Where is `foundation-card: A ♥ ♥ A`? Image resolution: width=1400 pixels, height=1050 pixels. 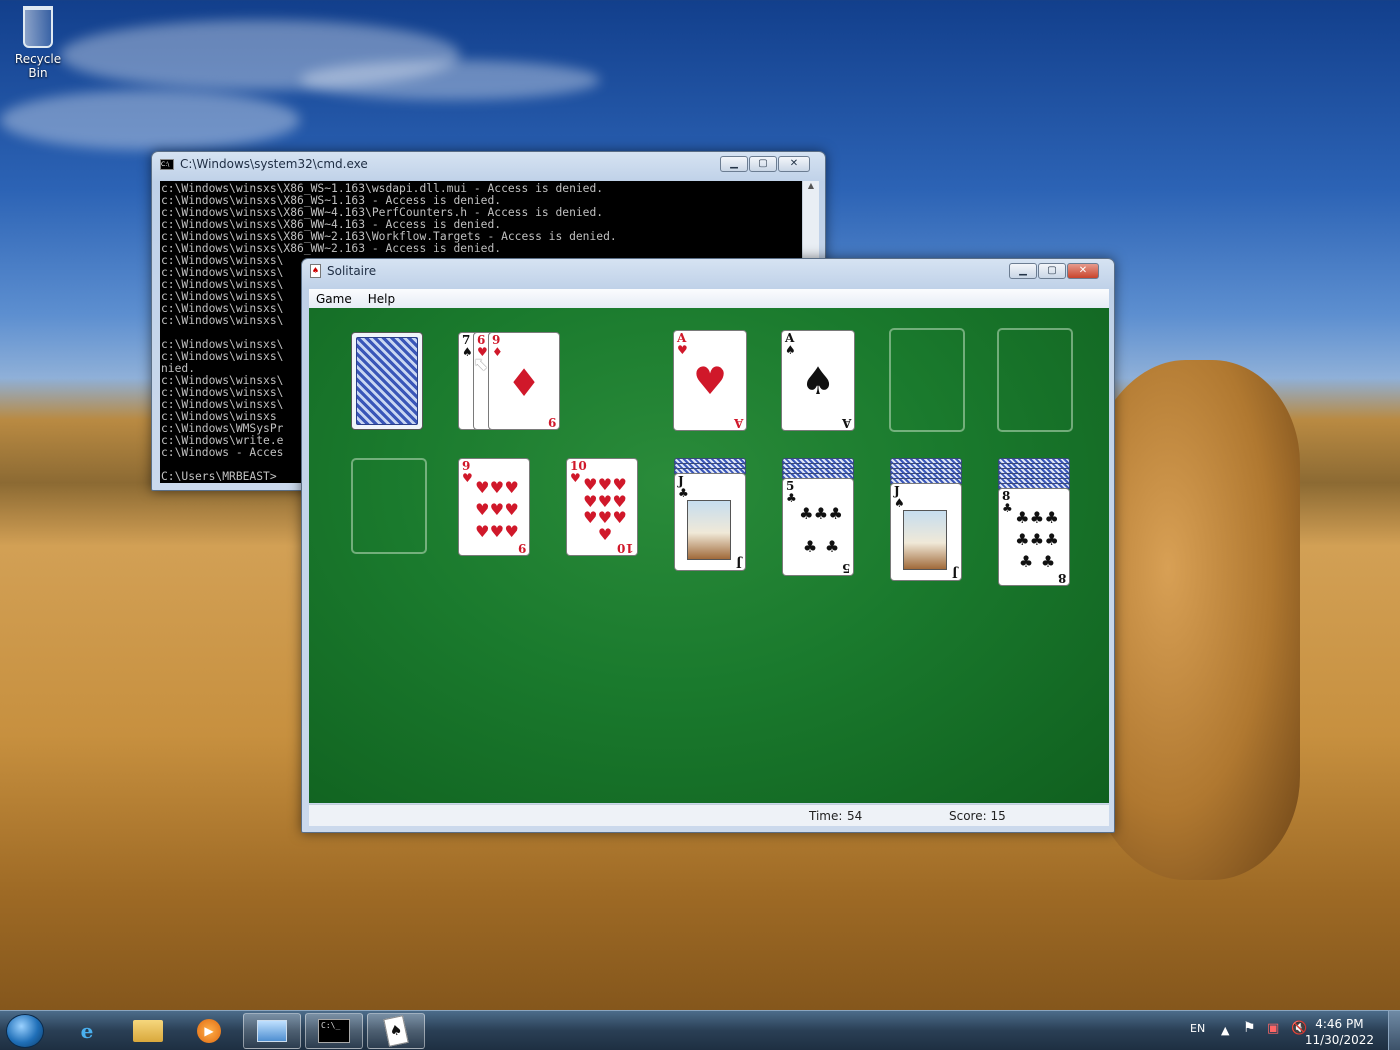 foundation-card: A ♥ ♥ A is located at coordinates (710, 380).